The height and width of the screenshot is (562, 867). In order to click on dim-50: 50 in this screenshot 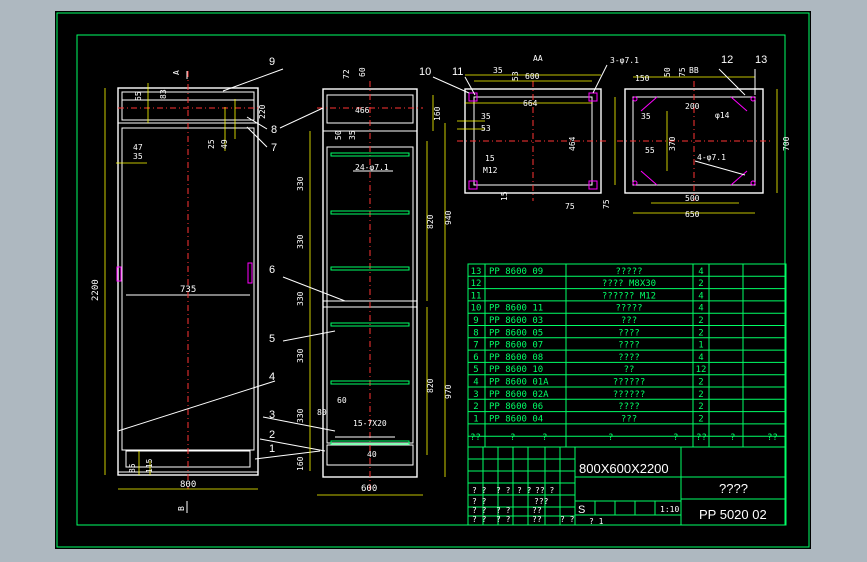, I will do `click(338, 135)`.